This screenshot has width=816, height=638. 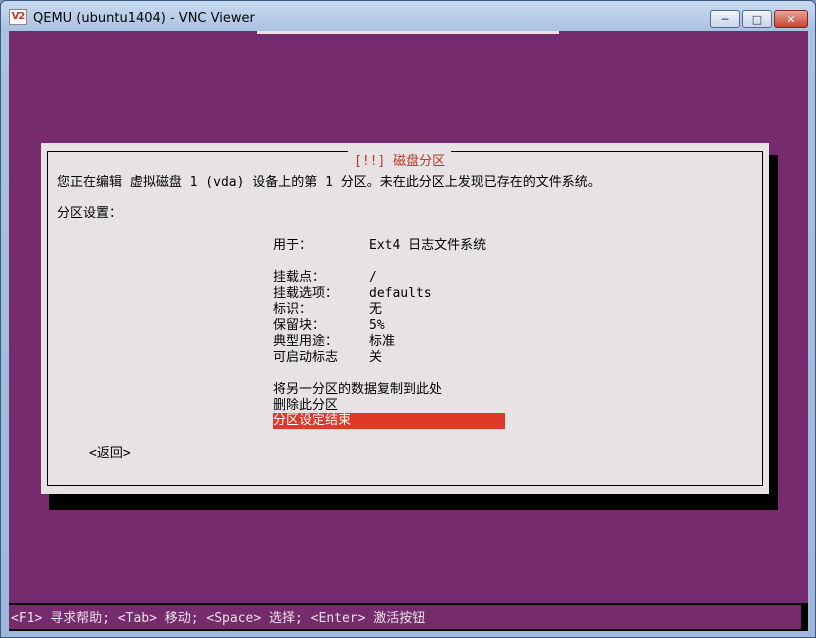 I want to click on vnc-app-icon: V2, so click(x=18, y=17).